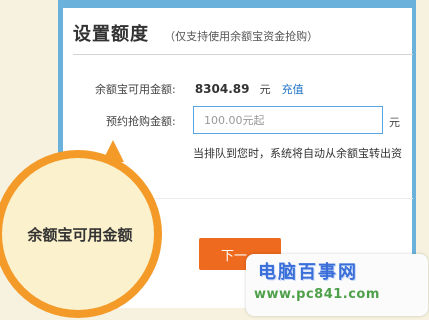  I want to click on balance-label: 余额宝可用金额:, so click(135, 89).